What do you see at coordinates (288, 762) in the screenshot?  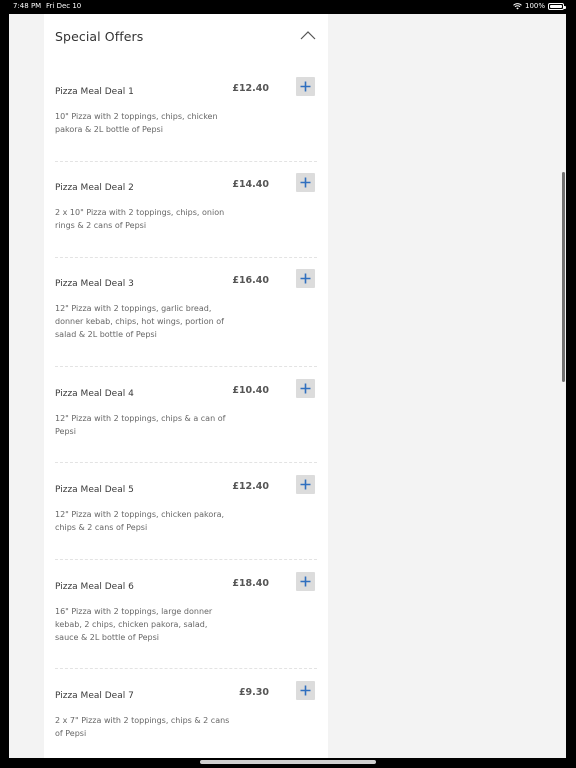 I see `home-indicator` at bounding box center [288, 762].